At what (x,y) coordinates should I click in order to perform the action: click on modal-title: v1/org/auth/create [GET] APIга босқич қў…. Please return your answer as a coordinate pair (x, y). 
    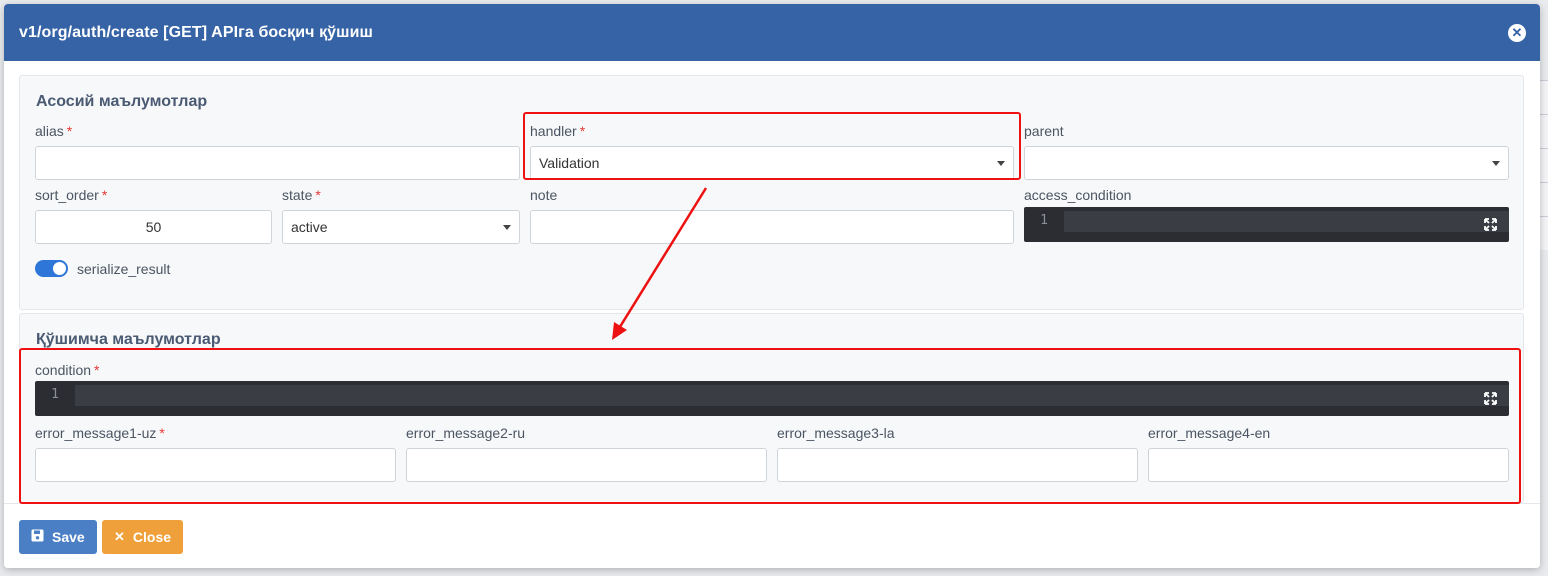
    Looking at the image, I should click on (196, 32).